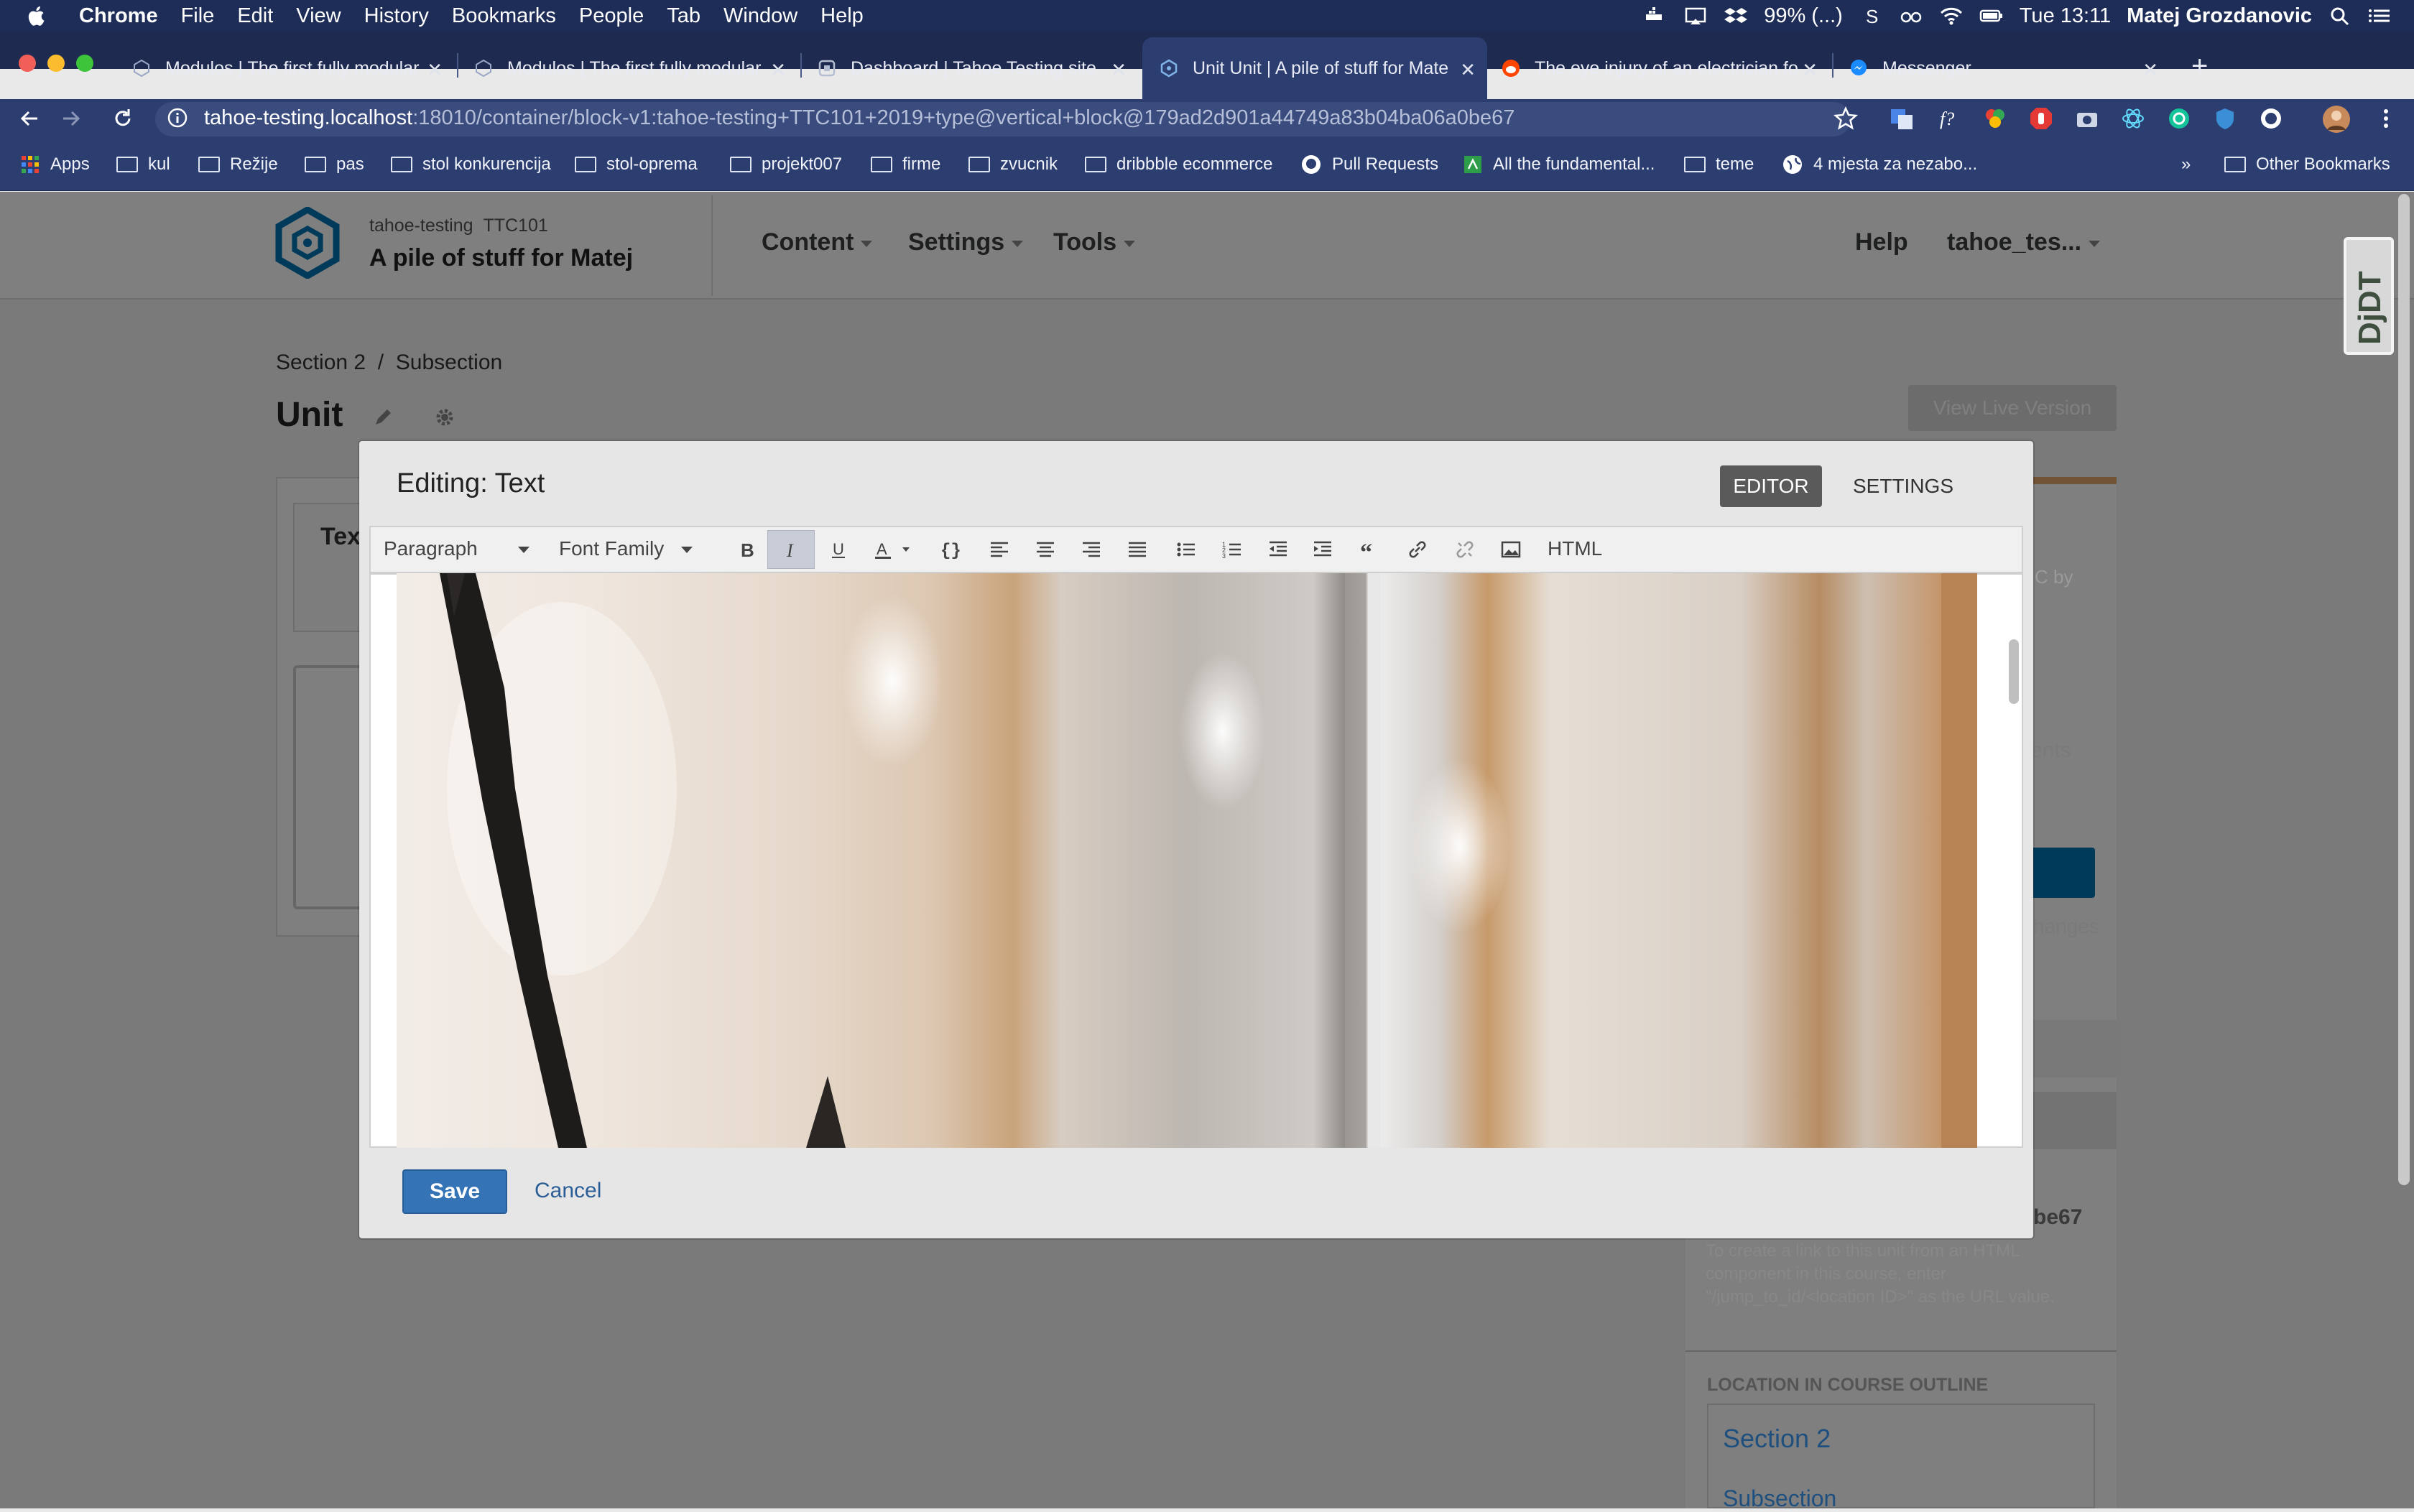 This screenshot has width=2414, height=1512. Describe the element at coordinates (1186, 549) in the screenshot. I see `bullet-list-button` at that location.